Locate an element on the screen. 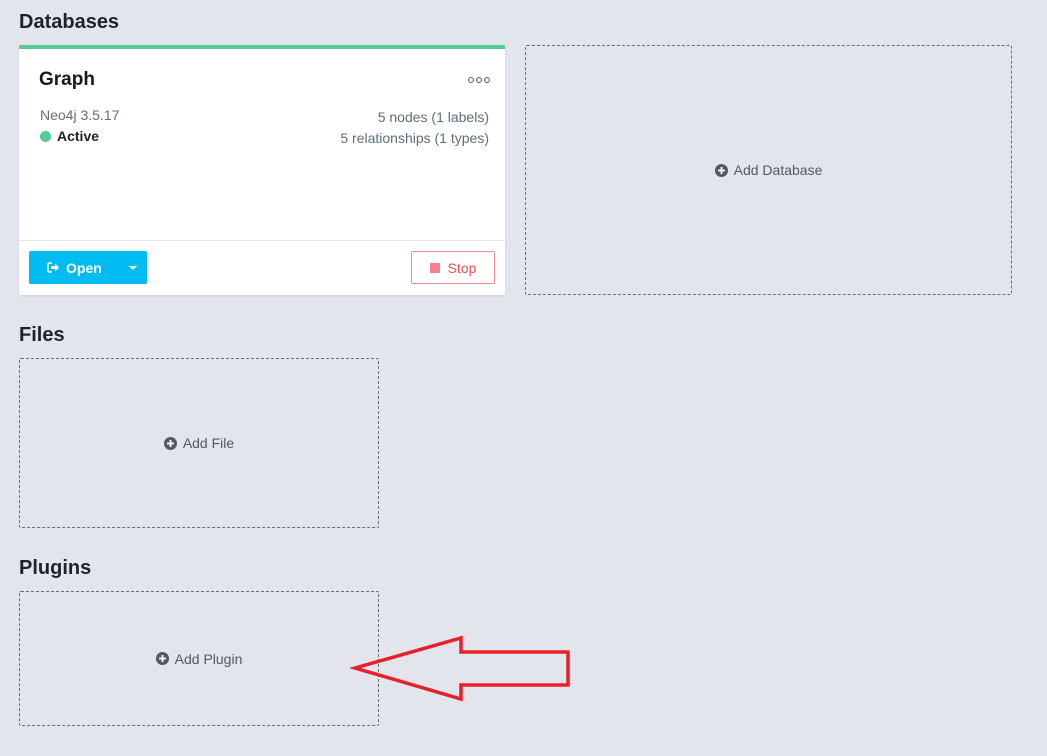  add-plugin-label: Add Plugin is located at coordinates (208, 658).